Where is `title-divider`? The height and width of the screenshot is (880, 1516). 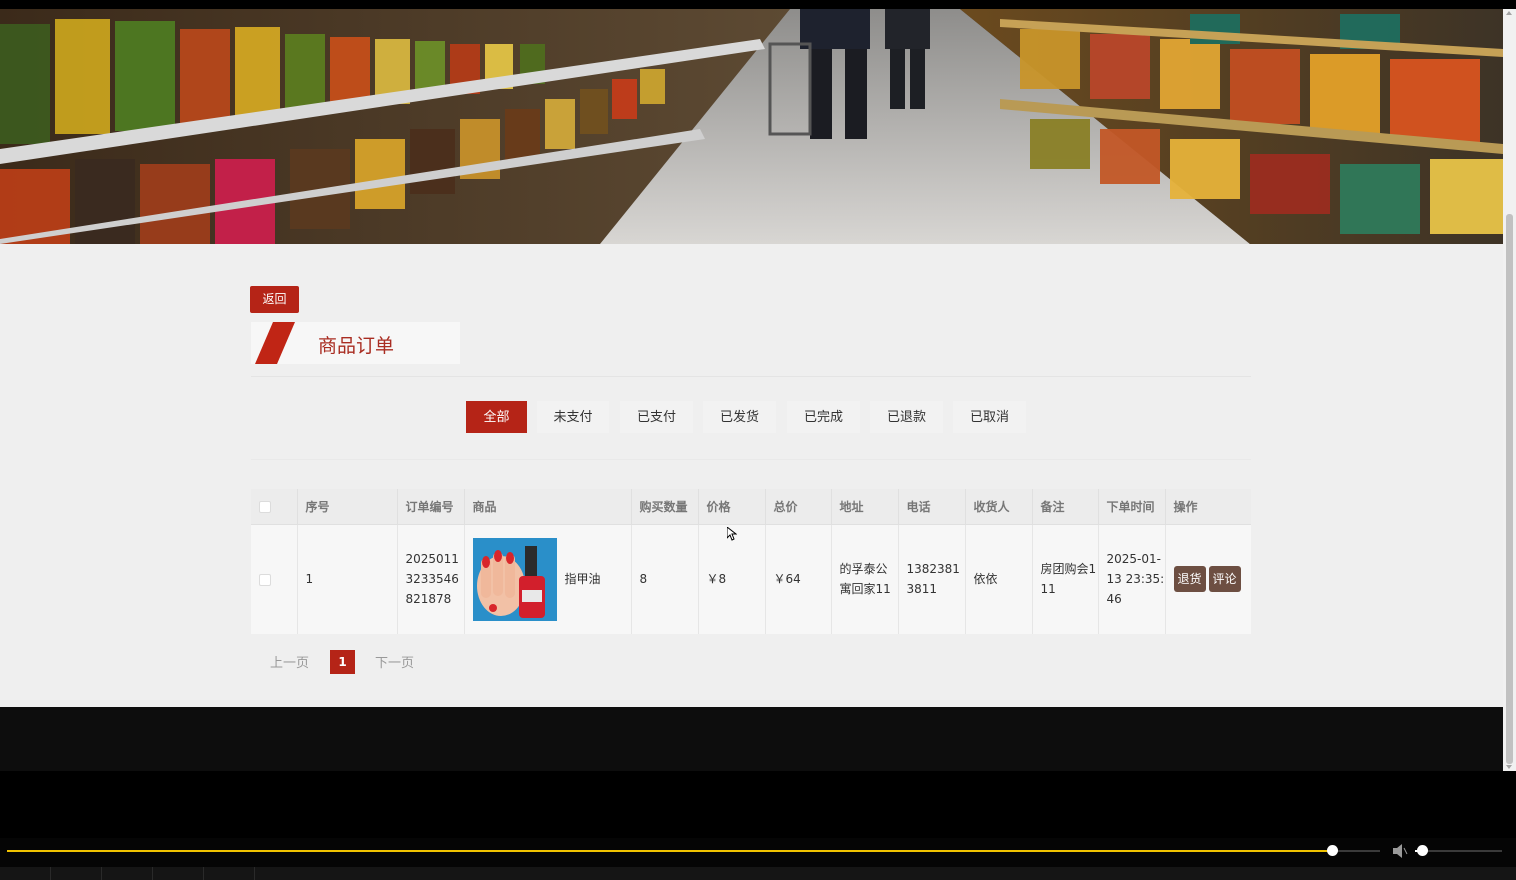 title-divider is located at coordinates (751, 376).